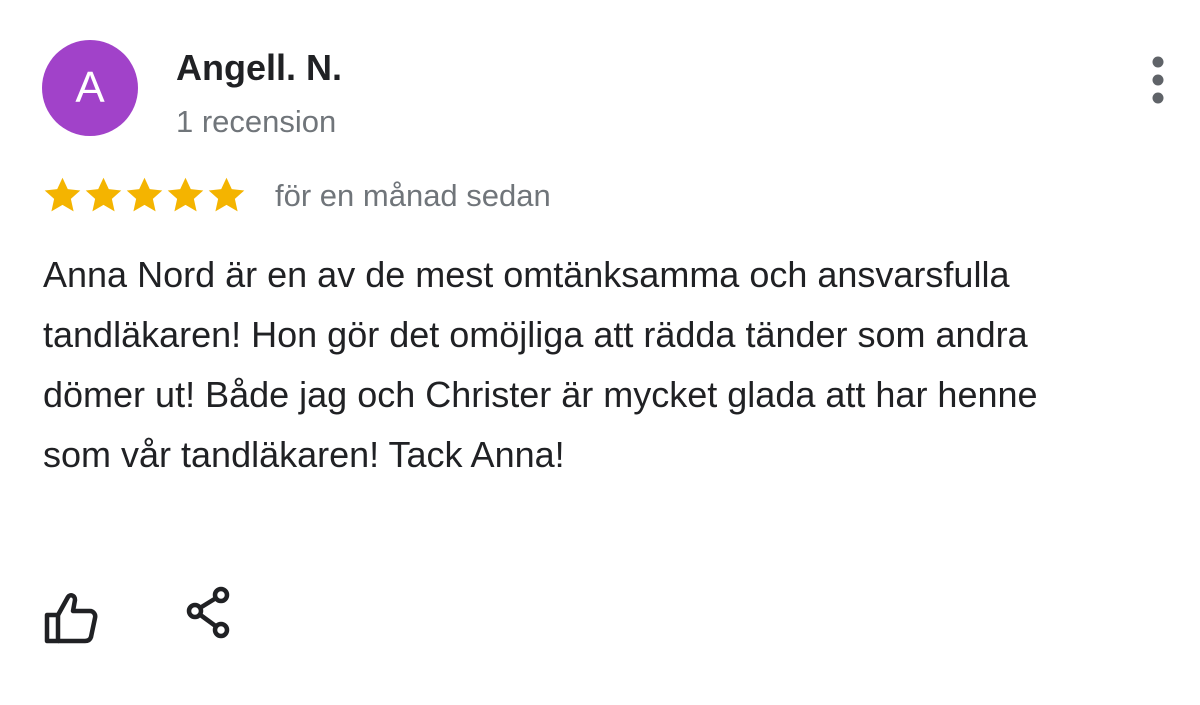 The image size is (1200, 705). Describe the element at coordinates (413, 195) in the screenshot. I see `review-time: för en månad sedan` at that location.